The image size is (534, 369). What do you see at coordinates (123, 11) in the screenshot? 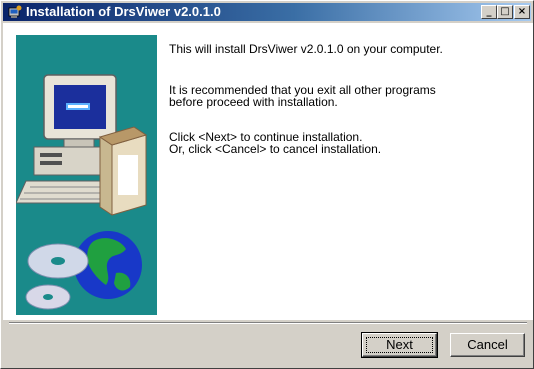
I see `window-title: Installation of DrsViwer v2.0.1.0` at bounding box center [123, 11].